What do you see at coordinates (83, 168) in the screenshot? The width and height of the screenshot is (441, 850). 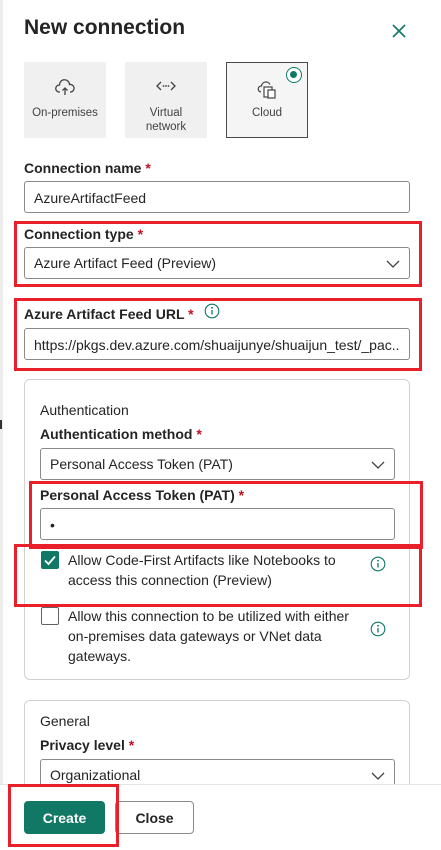 I see `connection-name-label-text: Connection name` at bounding box center [83, 168].